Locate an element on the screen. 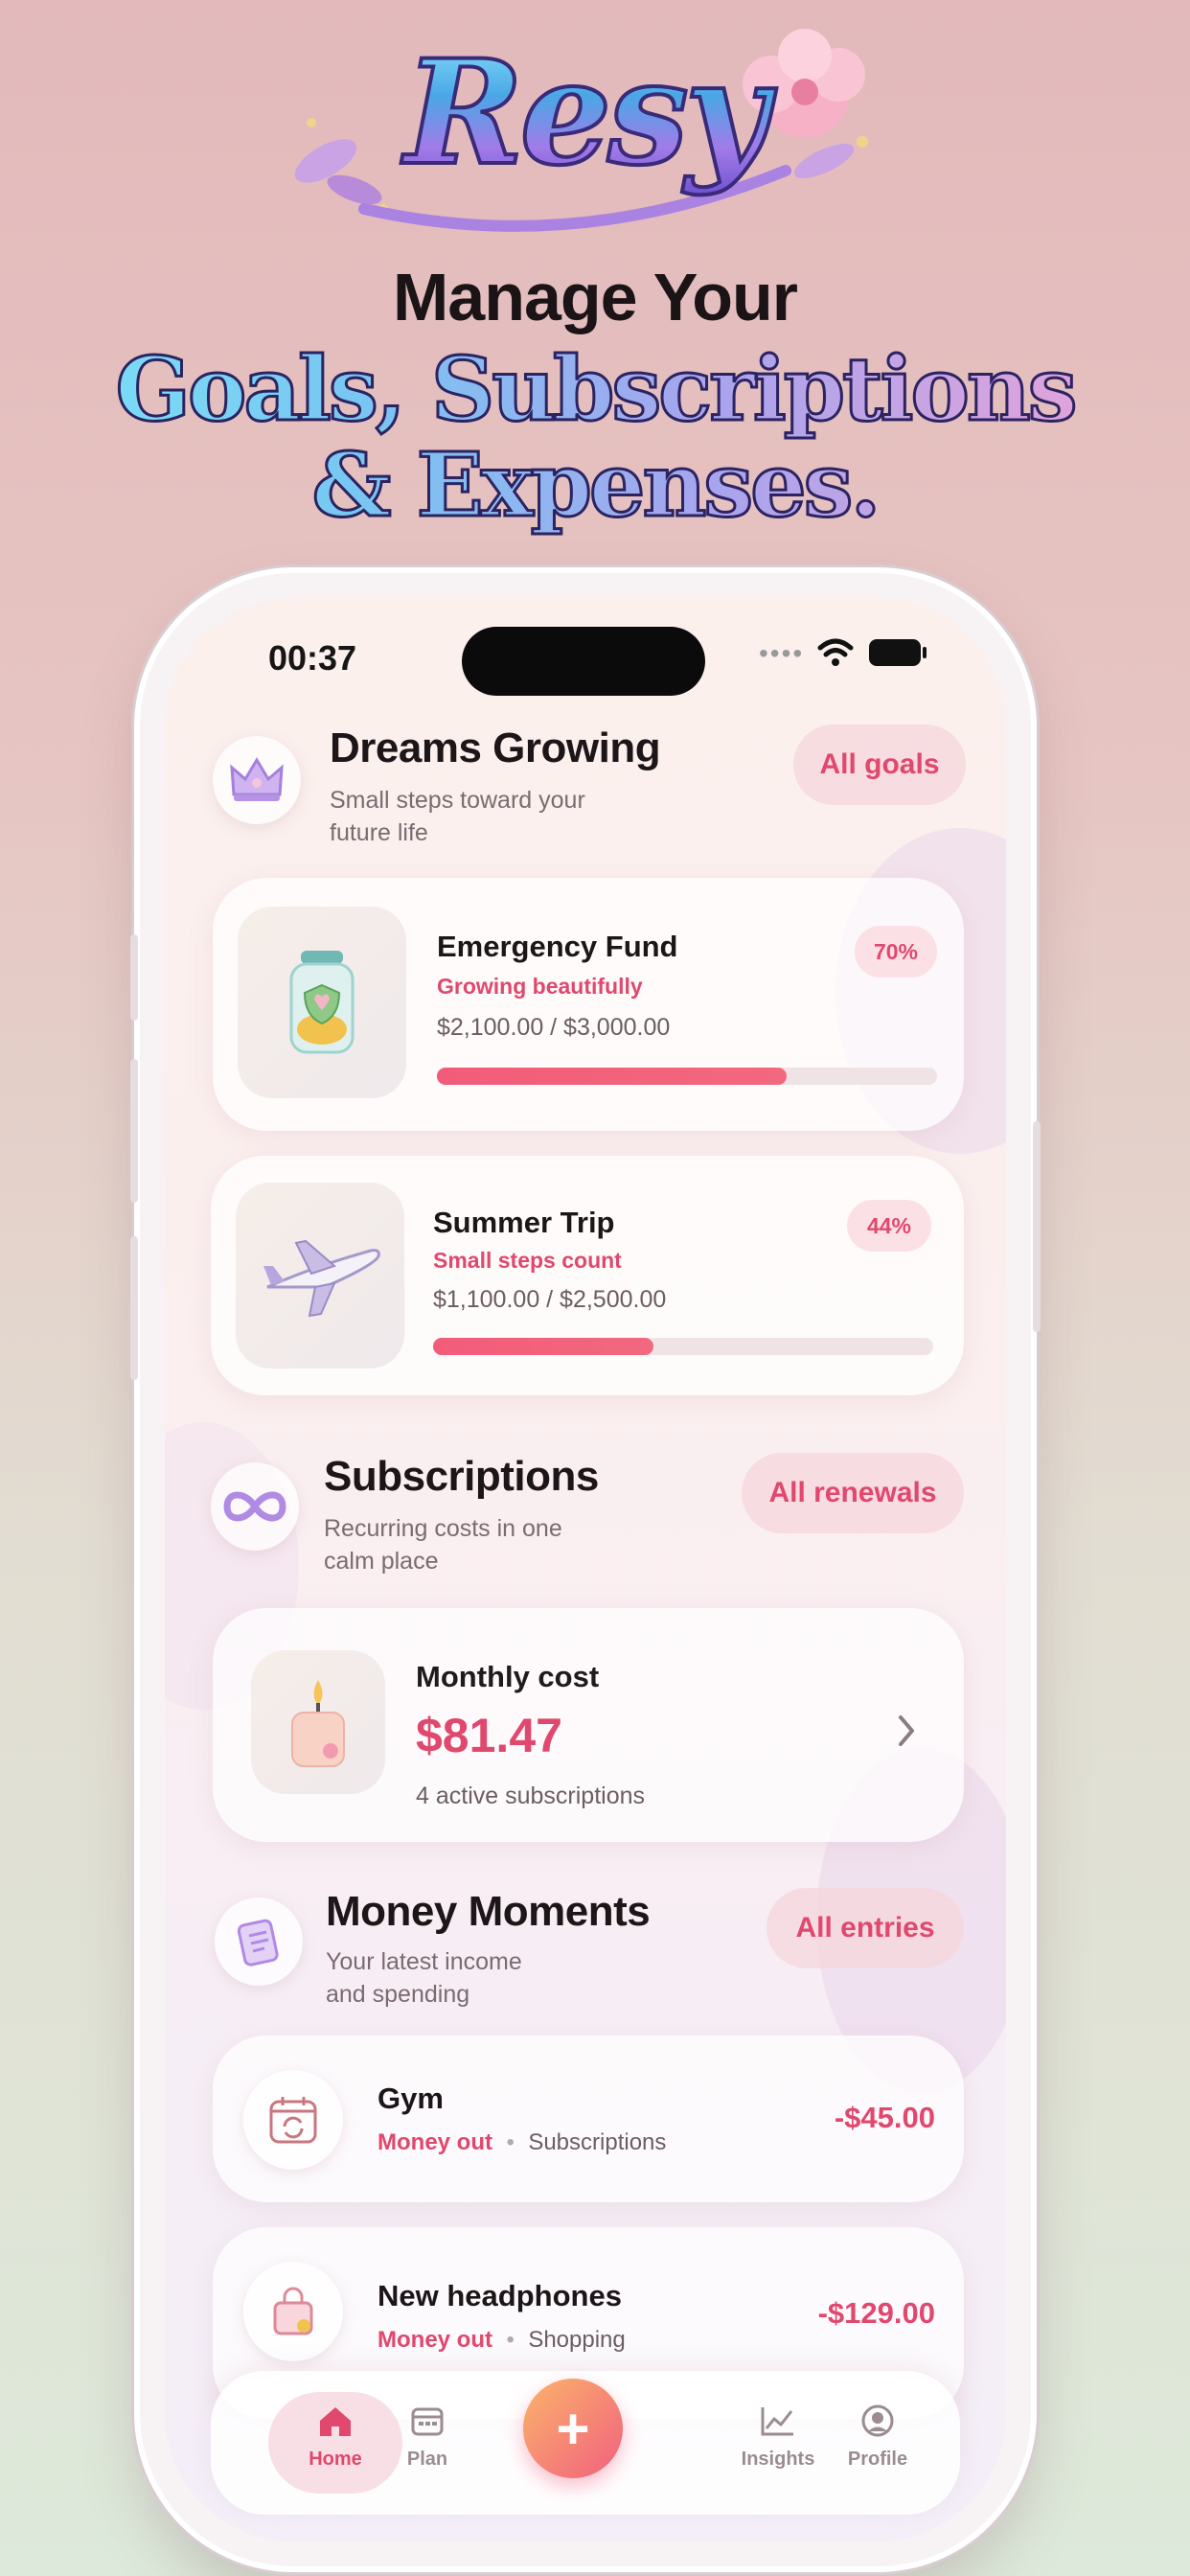  logo-wordmark: Resy is located at coordinates (585, 113).